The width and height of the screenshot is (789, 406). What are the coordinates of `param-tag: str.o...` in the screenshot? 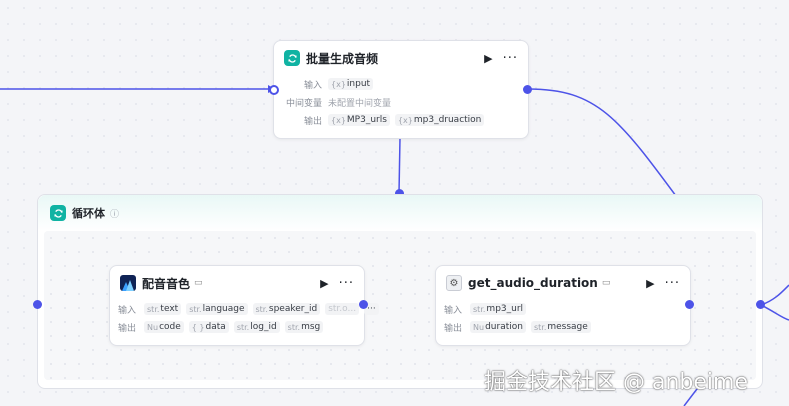 It's located at (342, 309).